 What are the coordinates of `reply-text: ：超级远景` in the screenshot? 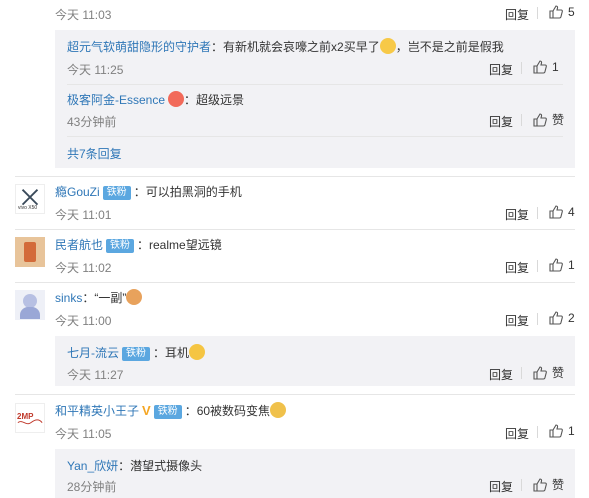 It's located at (214, 100).